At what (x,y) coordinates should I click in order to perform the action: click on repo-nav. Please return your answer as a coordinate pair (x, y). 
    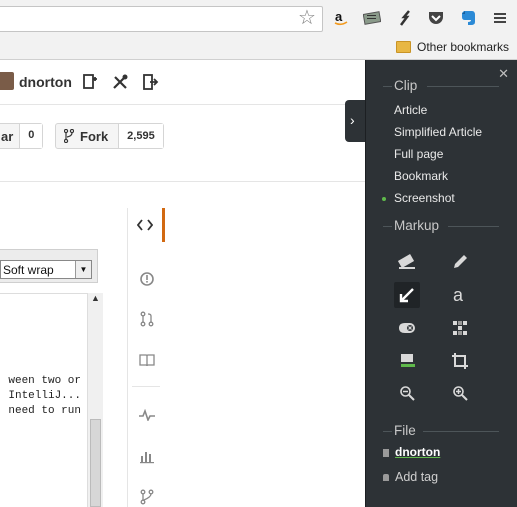
    Looking at the image, I should click on (146, 357).